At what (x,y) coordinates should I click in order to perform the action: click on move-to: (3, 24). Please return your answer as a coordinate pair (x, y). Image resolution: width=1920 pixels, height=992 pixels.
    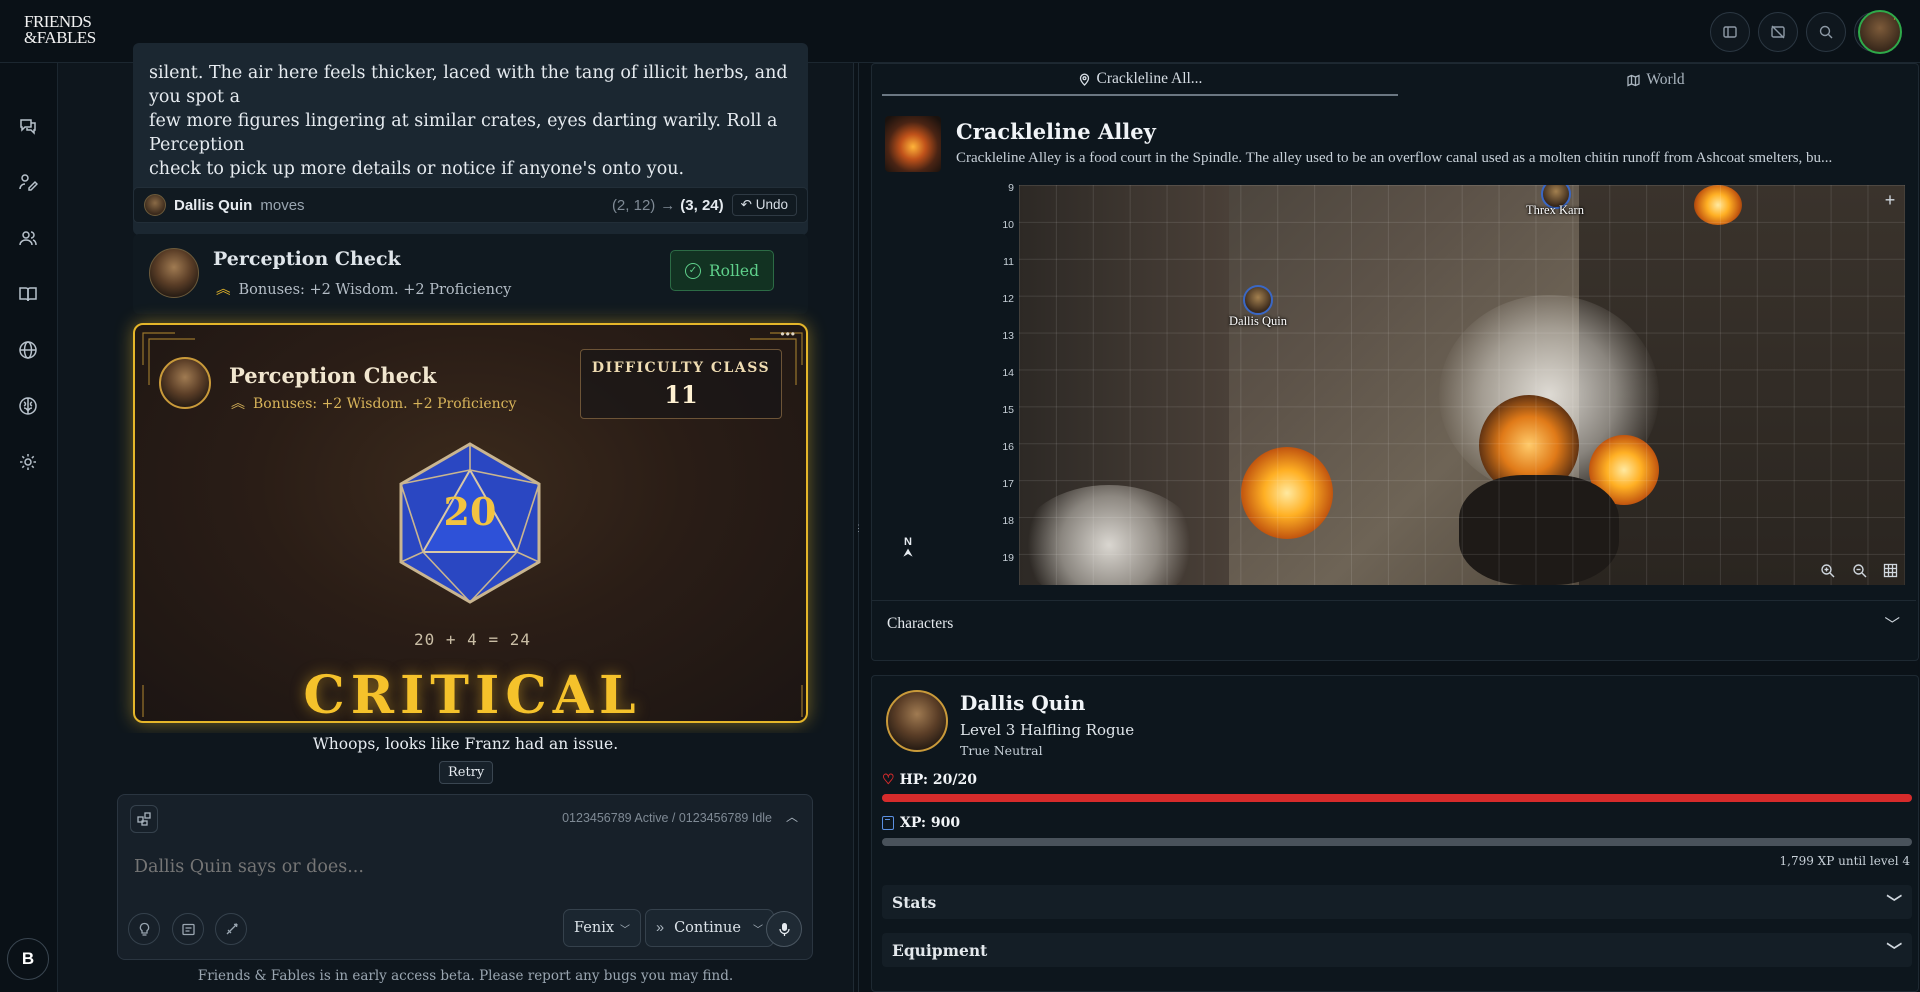
    Looking at the image, I should click on (702, 205).